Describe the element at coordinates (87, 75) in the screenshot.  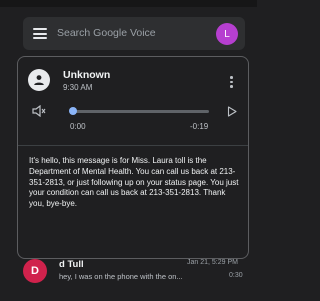
I see `contact-name: Unknown` at that location.